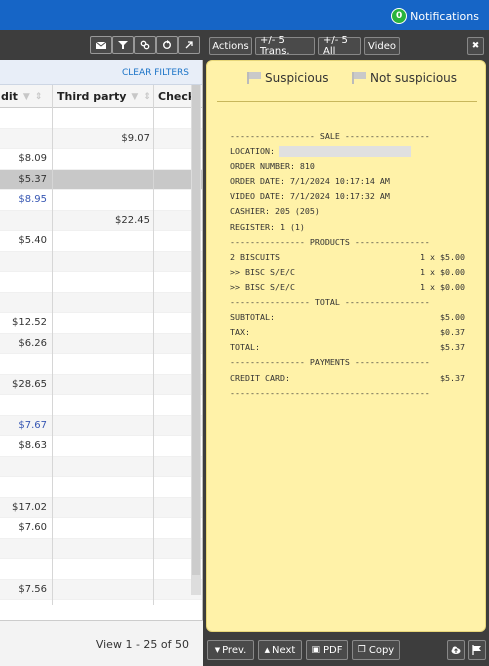 This screenshot has width=489, height=666. I want to click on receipt-line-text: ORDER NUMBER: 810, so click(272, 166).